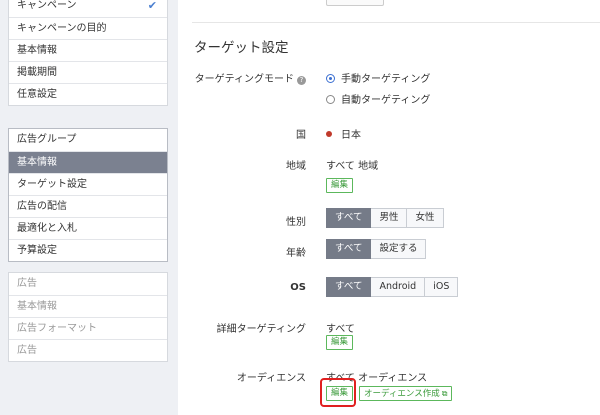 The height and width of the screenshot is (415, 600). What do you see at coordinates (402, 394) in the screenshot?
I see `create-audience-label: オーディエンス作成` at bounding box center [402, 394].